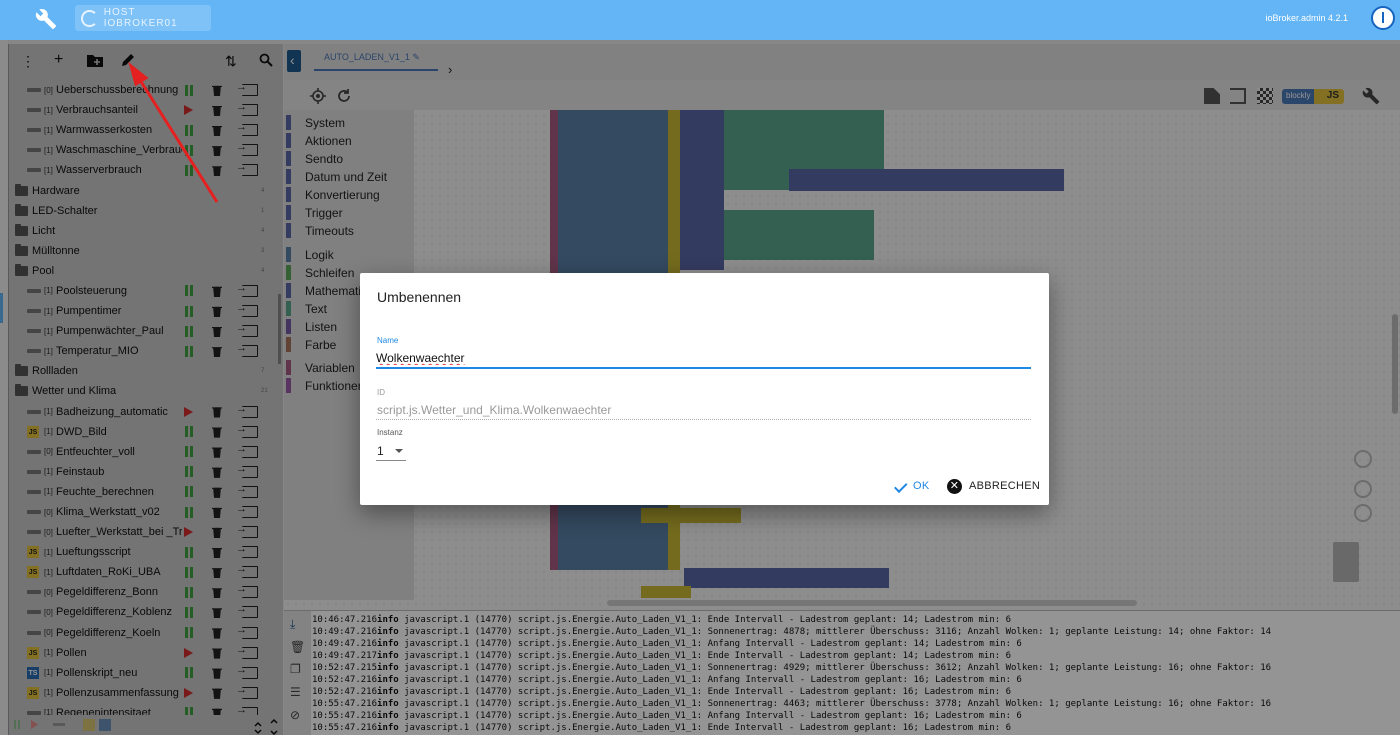  What do you see at coordinates (419, 297) in the screenshot?
I see `dialog-title: Umbenennen` at bounding box center [419, 297].